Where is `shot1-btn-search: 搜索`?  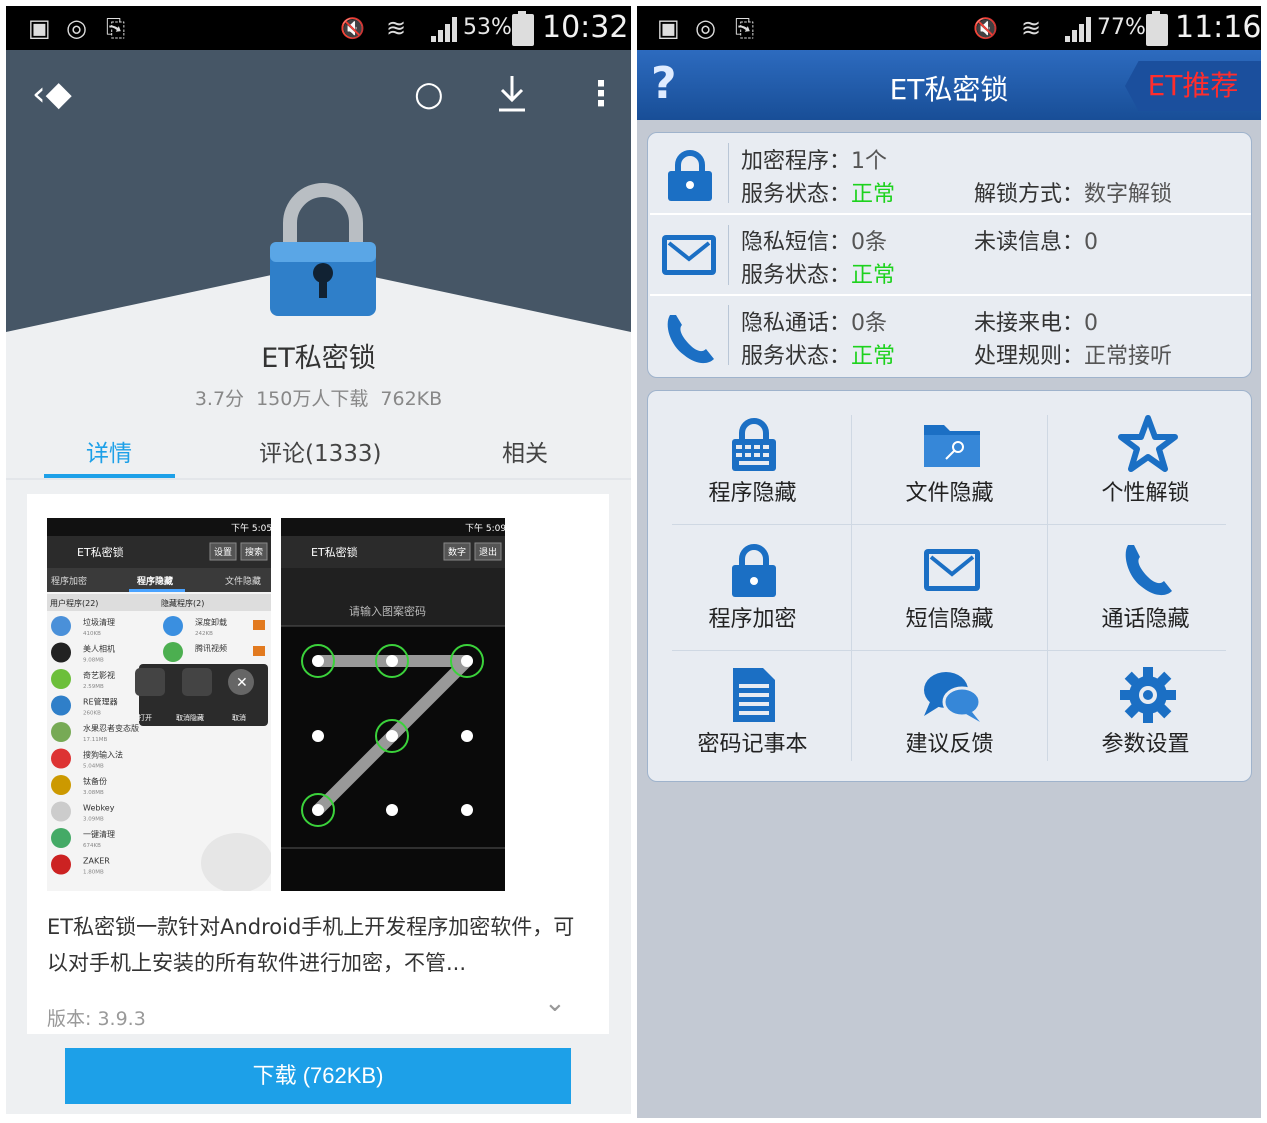 shot1-btn-search: 搜索 is located at coordinates (254, 552).